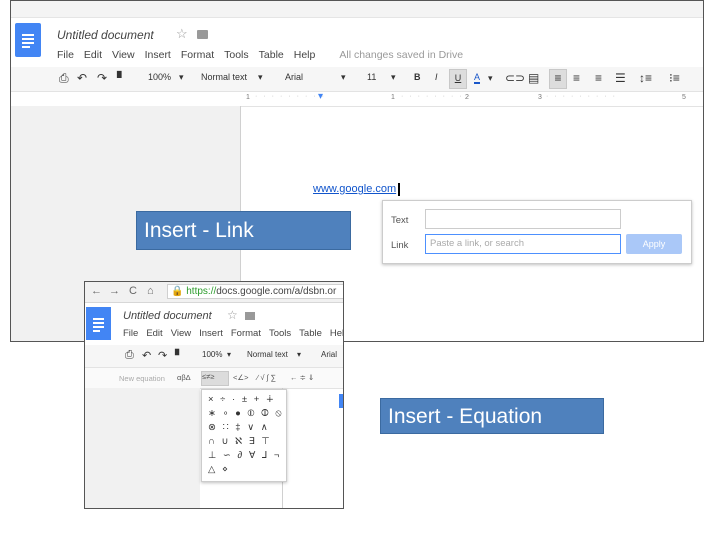 This screenshot has height=540, width=720. What do you see at coordinates (436, 77) in the screenshot?
I see `italic-button: I` at bounding box center [436, 77].